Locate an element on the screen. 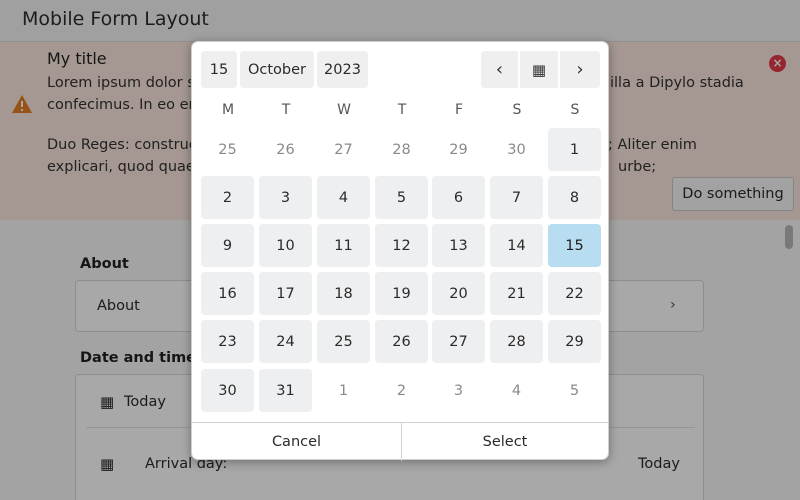 The width and height of the screenshot is (800, 500). day-cell: 13 is located at coordinates (458, 245).